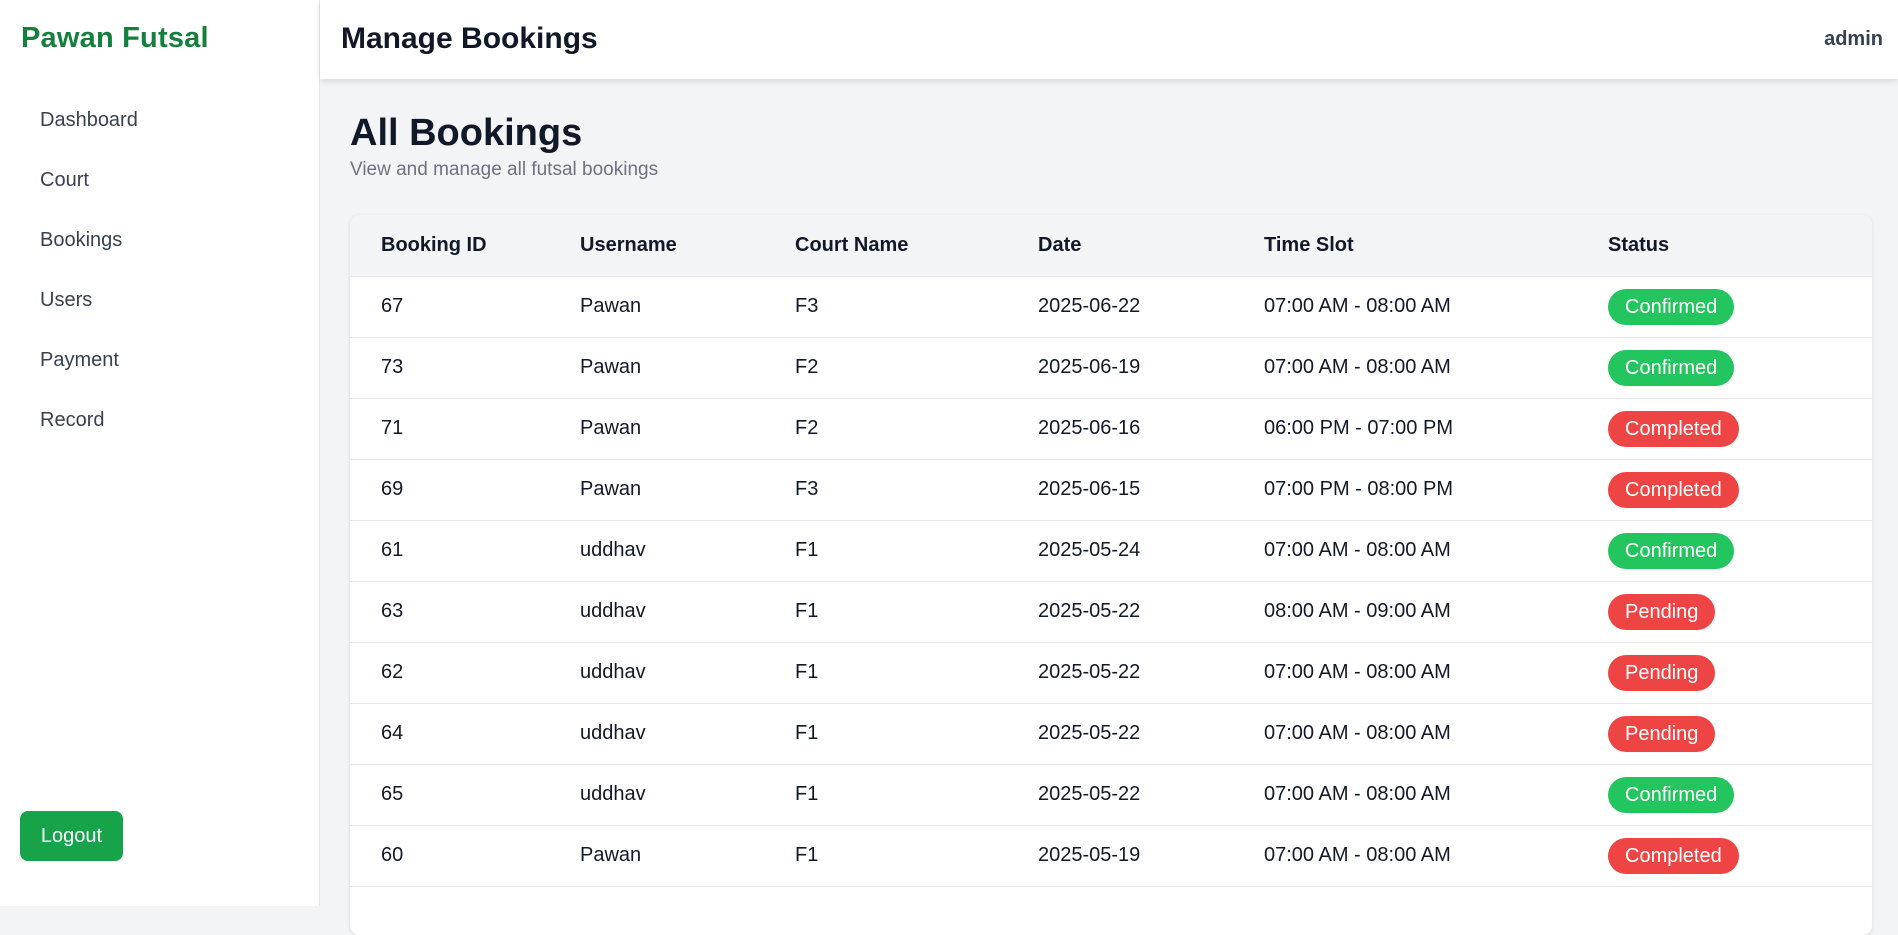 This screenshot has width=1898, height=935. What do you see at coordinates (160, 120) in the screenshot?
I see `sidebar-item-dashboard: Dashboard` at bounding box center [160, 120].